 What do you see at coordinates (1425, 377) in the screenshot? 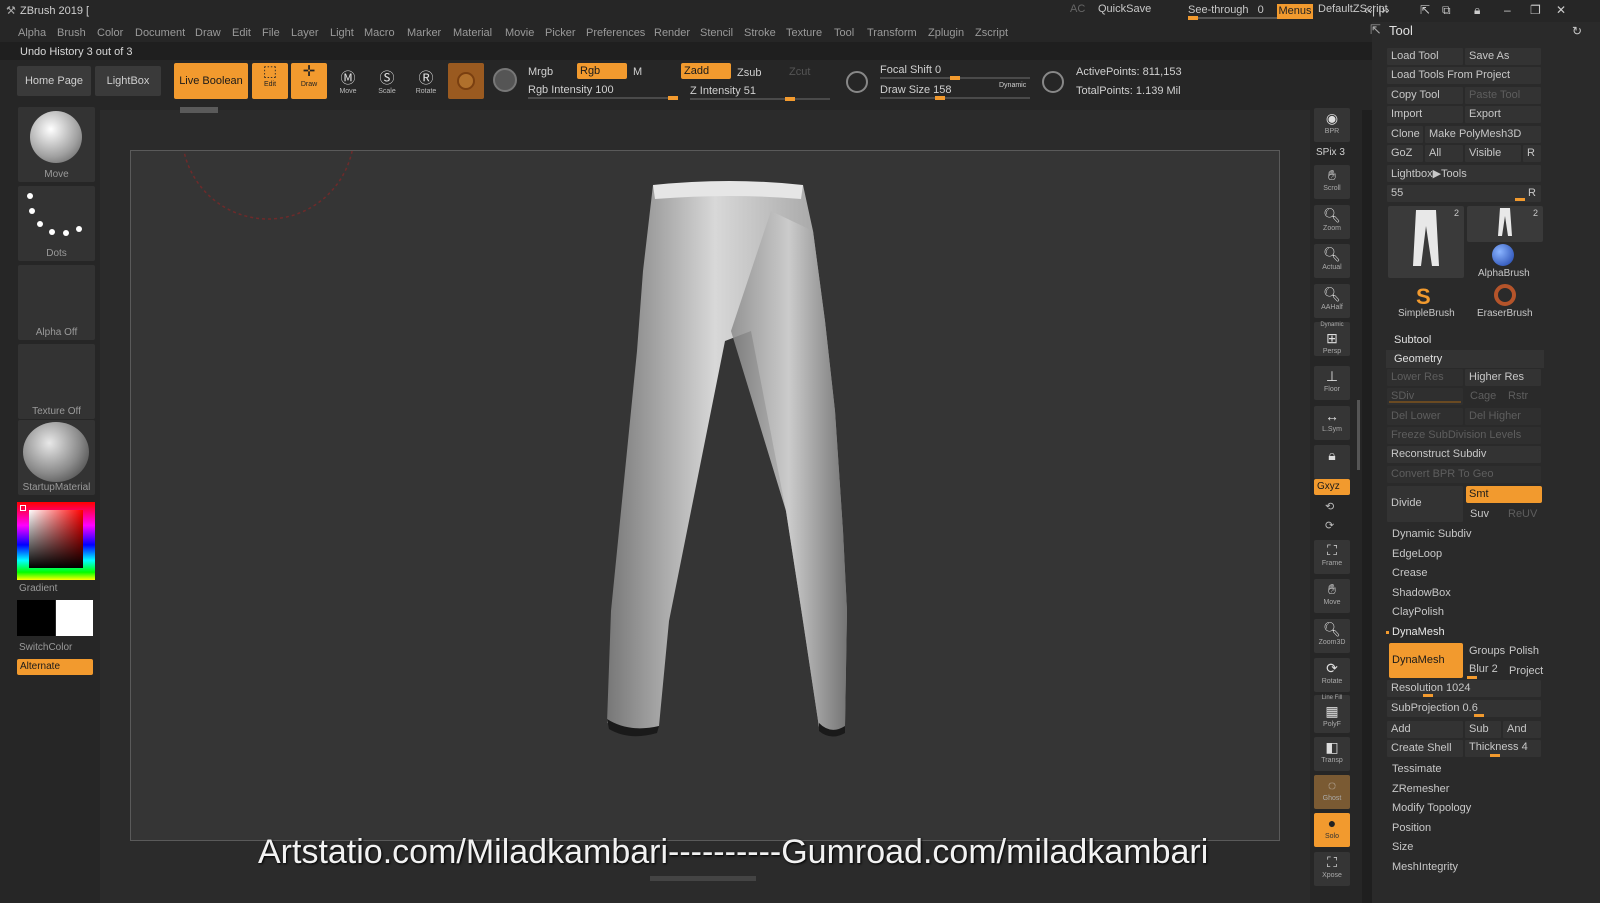
I see `lower-res-button: Lower Res` at bounding box center [1425, 377].